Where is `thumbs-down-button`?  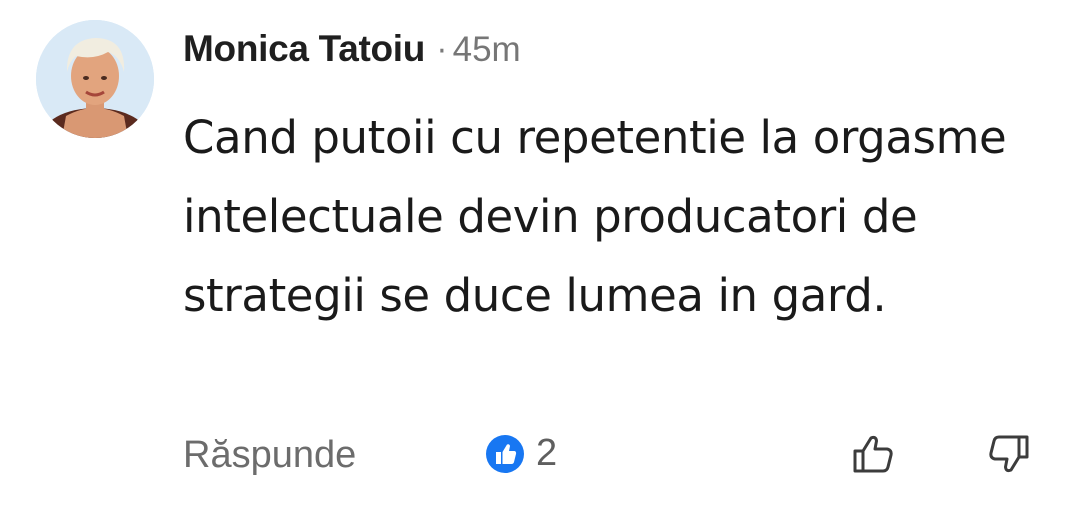
thumbs-down-button is located at coordinates (1009, 454).